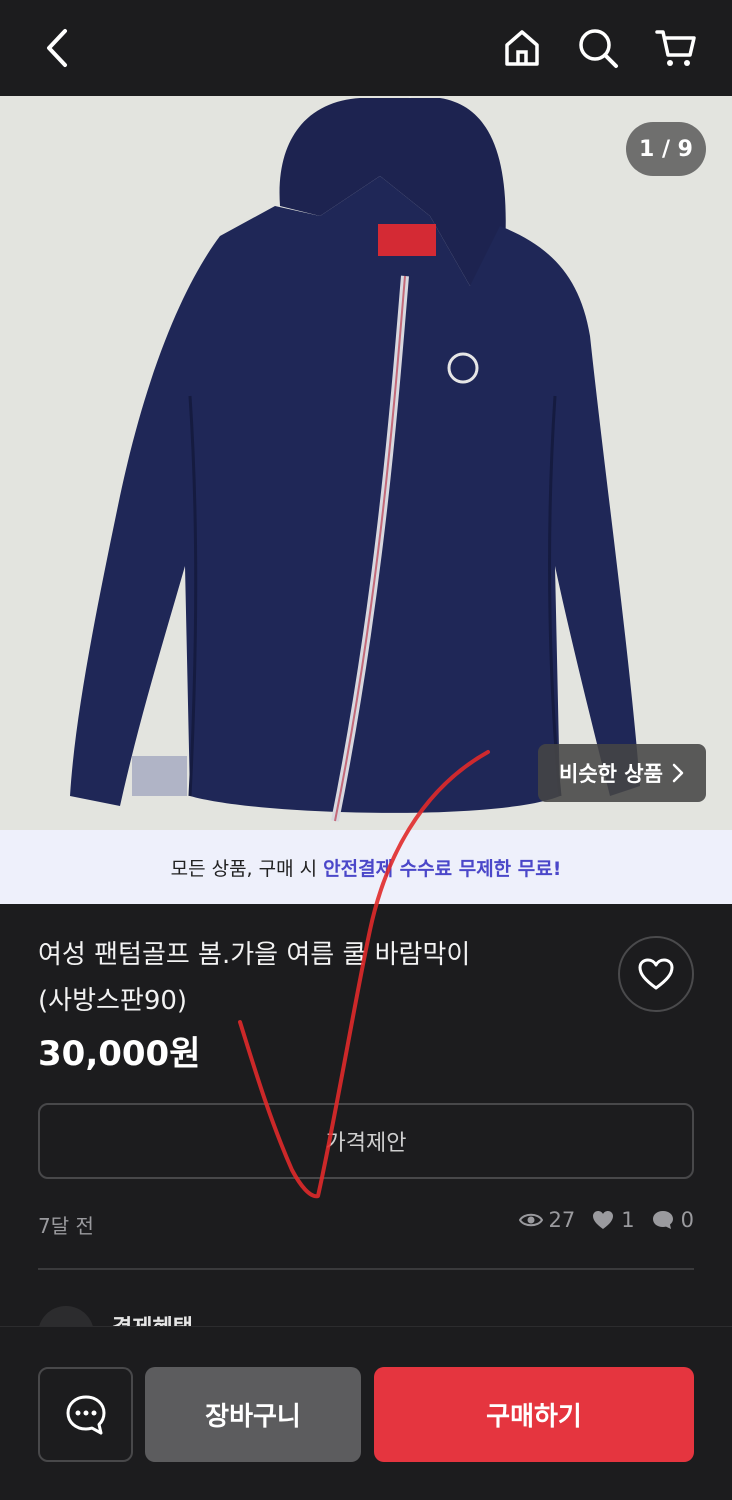 This screenshot has height=1500, width=732. I want to click on promo-highlight: 안전결제 수수료 무제한 무료!, so click(442, 868).